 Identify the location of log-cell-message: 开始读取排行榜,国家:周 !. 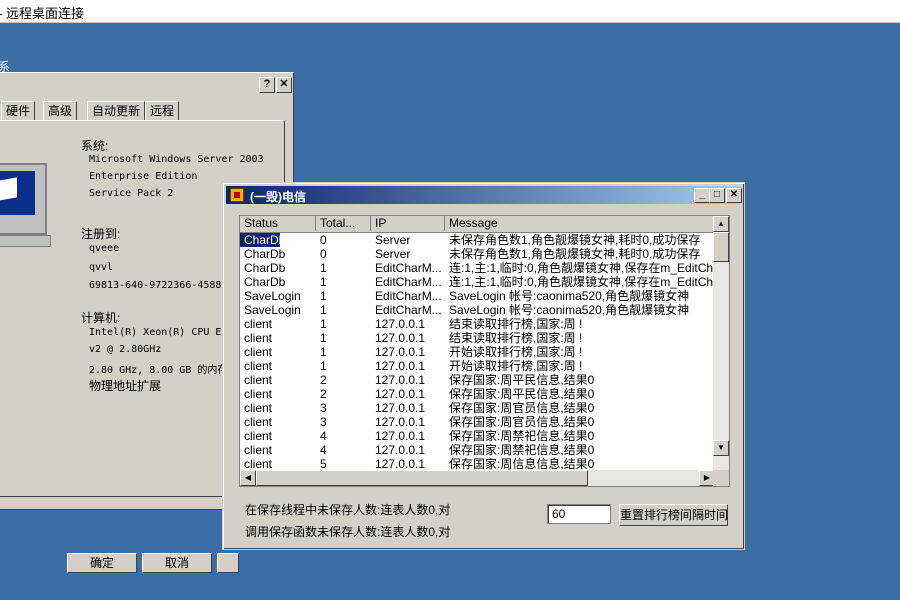
(516, 366).